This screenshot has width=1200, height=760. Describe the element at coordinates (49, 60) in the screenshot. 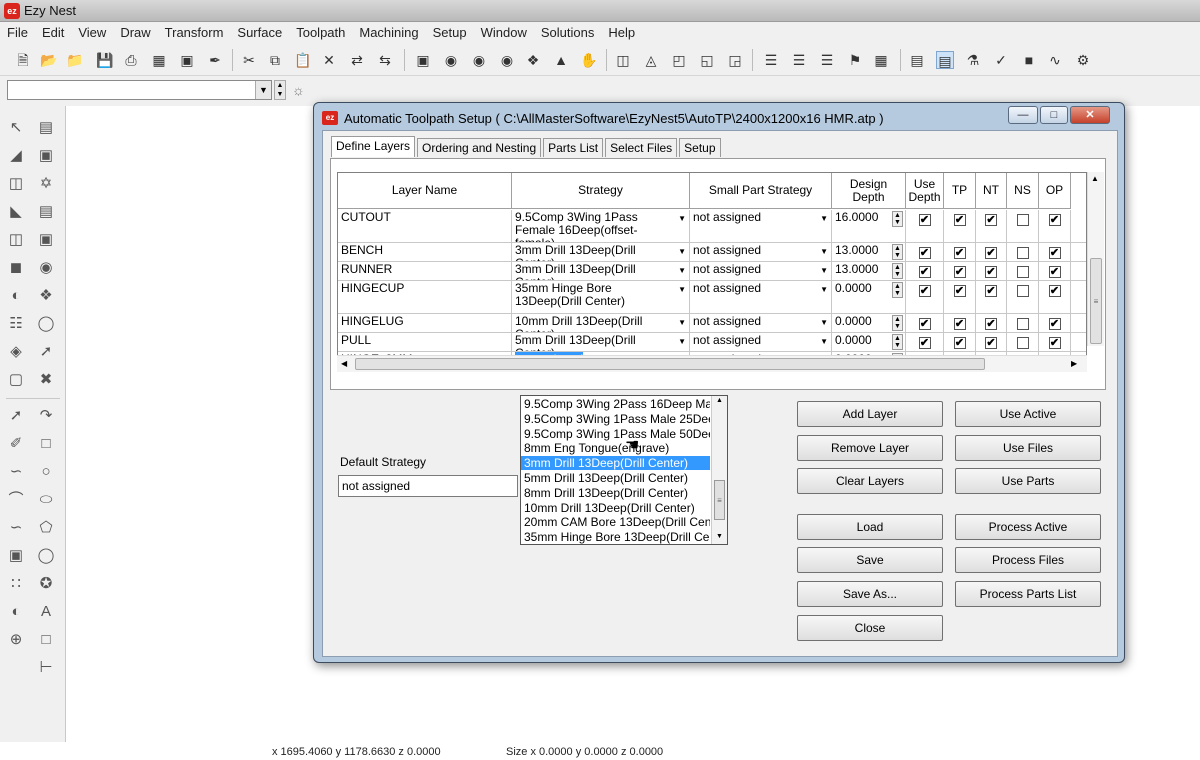

I see `open-folder-icon: 📂` at that location.